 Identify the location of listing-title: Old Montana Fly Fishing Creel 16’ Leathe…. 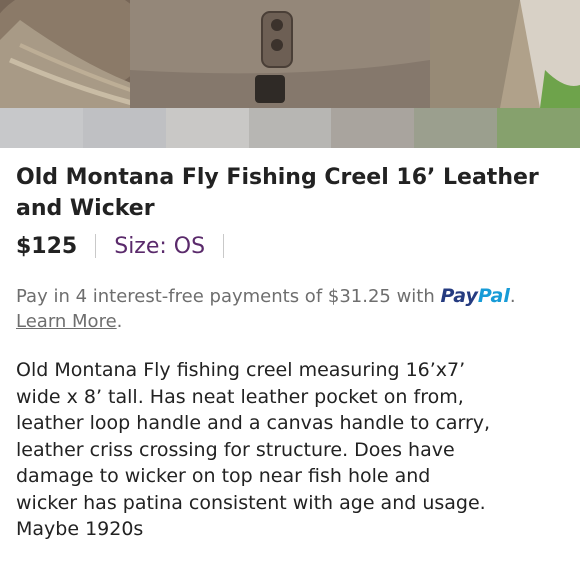
(277, 193).